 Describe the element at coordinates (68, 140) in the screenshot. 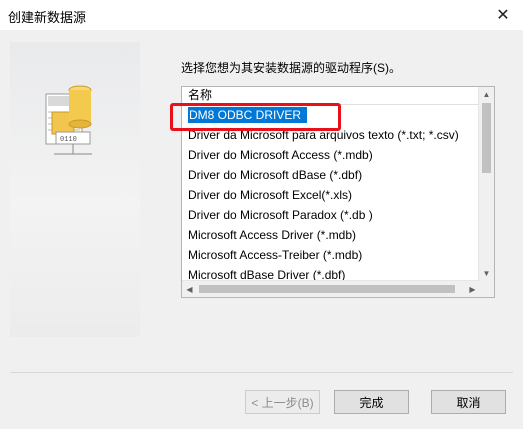

I see `svg-text: 0110` at that location.